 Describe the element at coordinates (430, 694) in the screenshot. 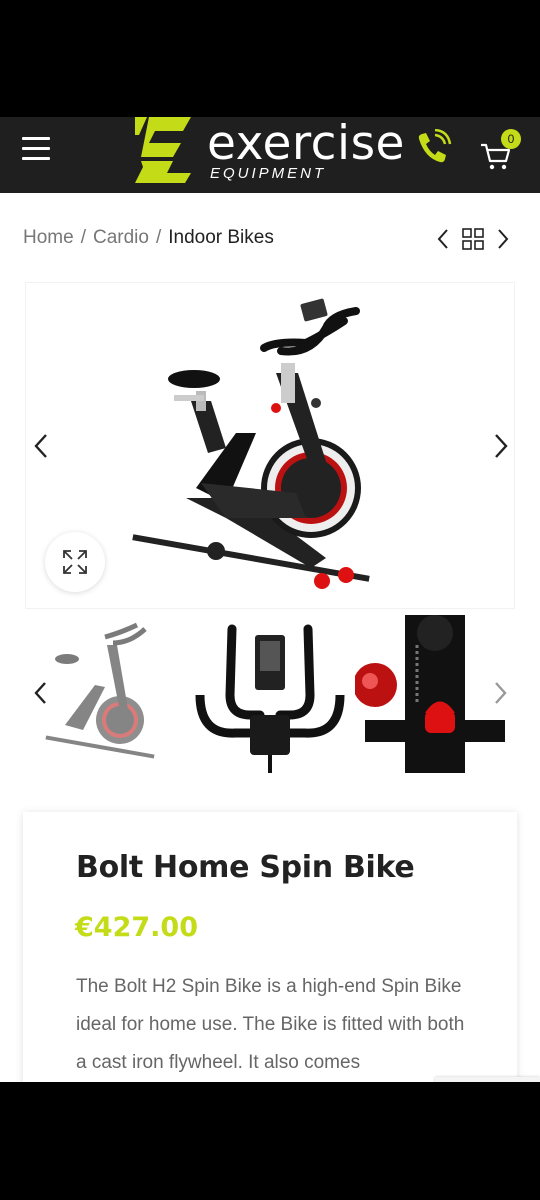

I see `thumb-resistance-knob-image` at that location.